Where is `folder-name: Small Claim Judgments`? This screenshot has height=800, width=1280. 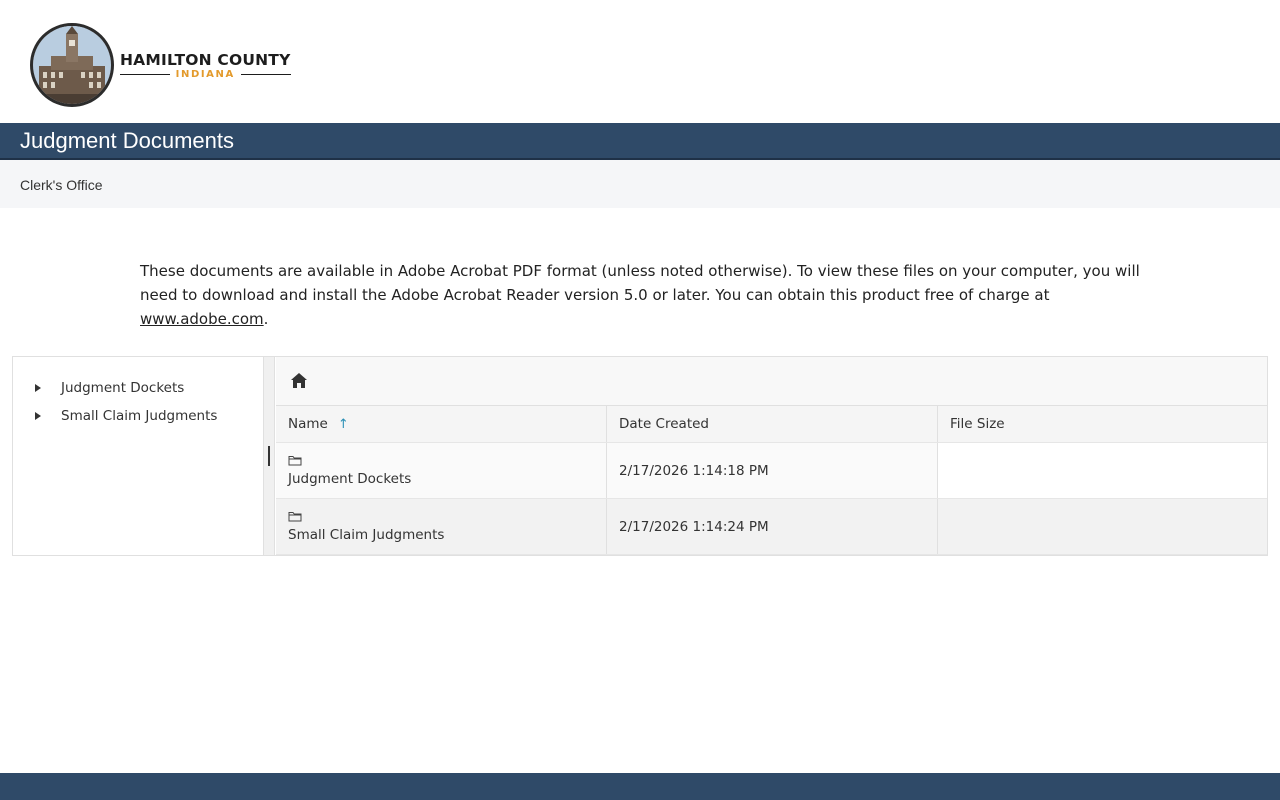 folder-name: Small Claim Judgments is located at coordinates (366, 535).